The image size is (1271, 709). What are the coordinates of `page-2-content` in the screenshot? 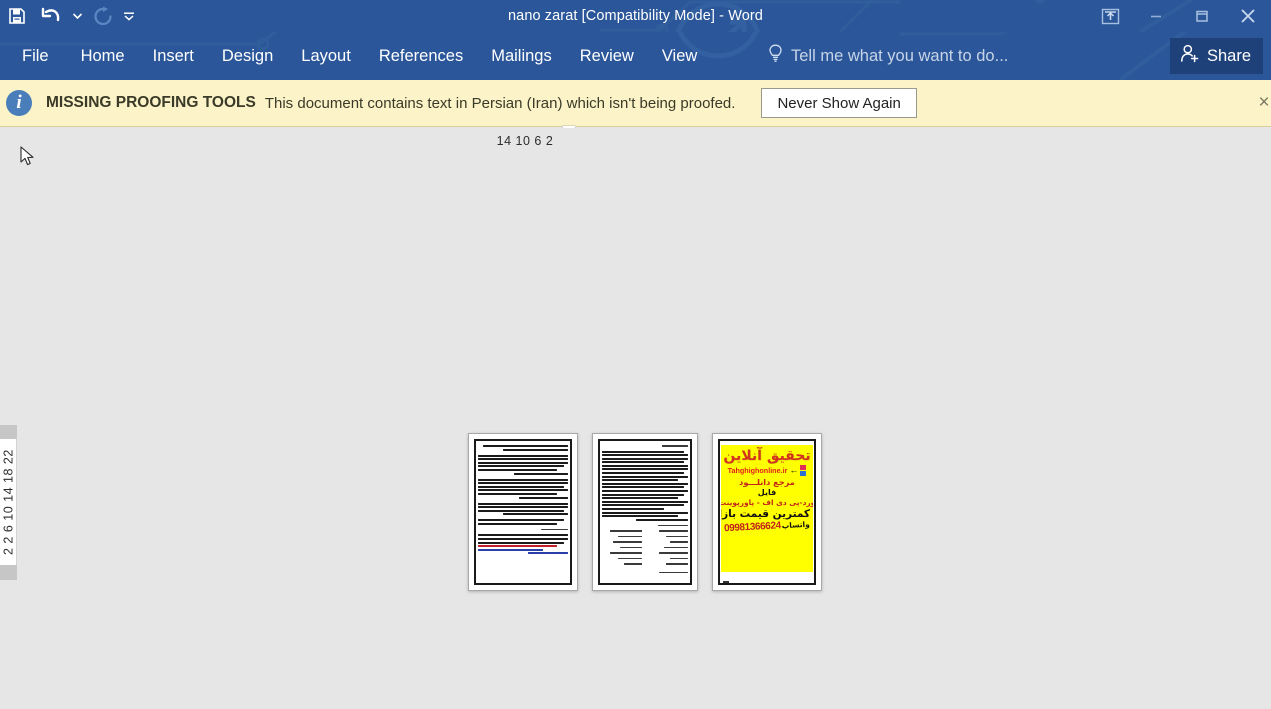 It's located at (645, 512).